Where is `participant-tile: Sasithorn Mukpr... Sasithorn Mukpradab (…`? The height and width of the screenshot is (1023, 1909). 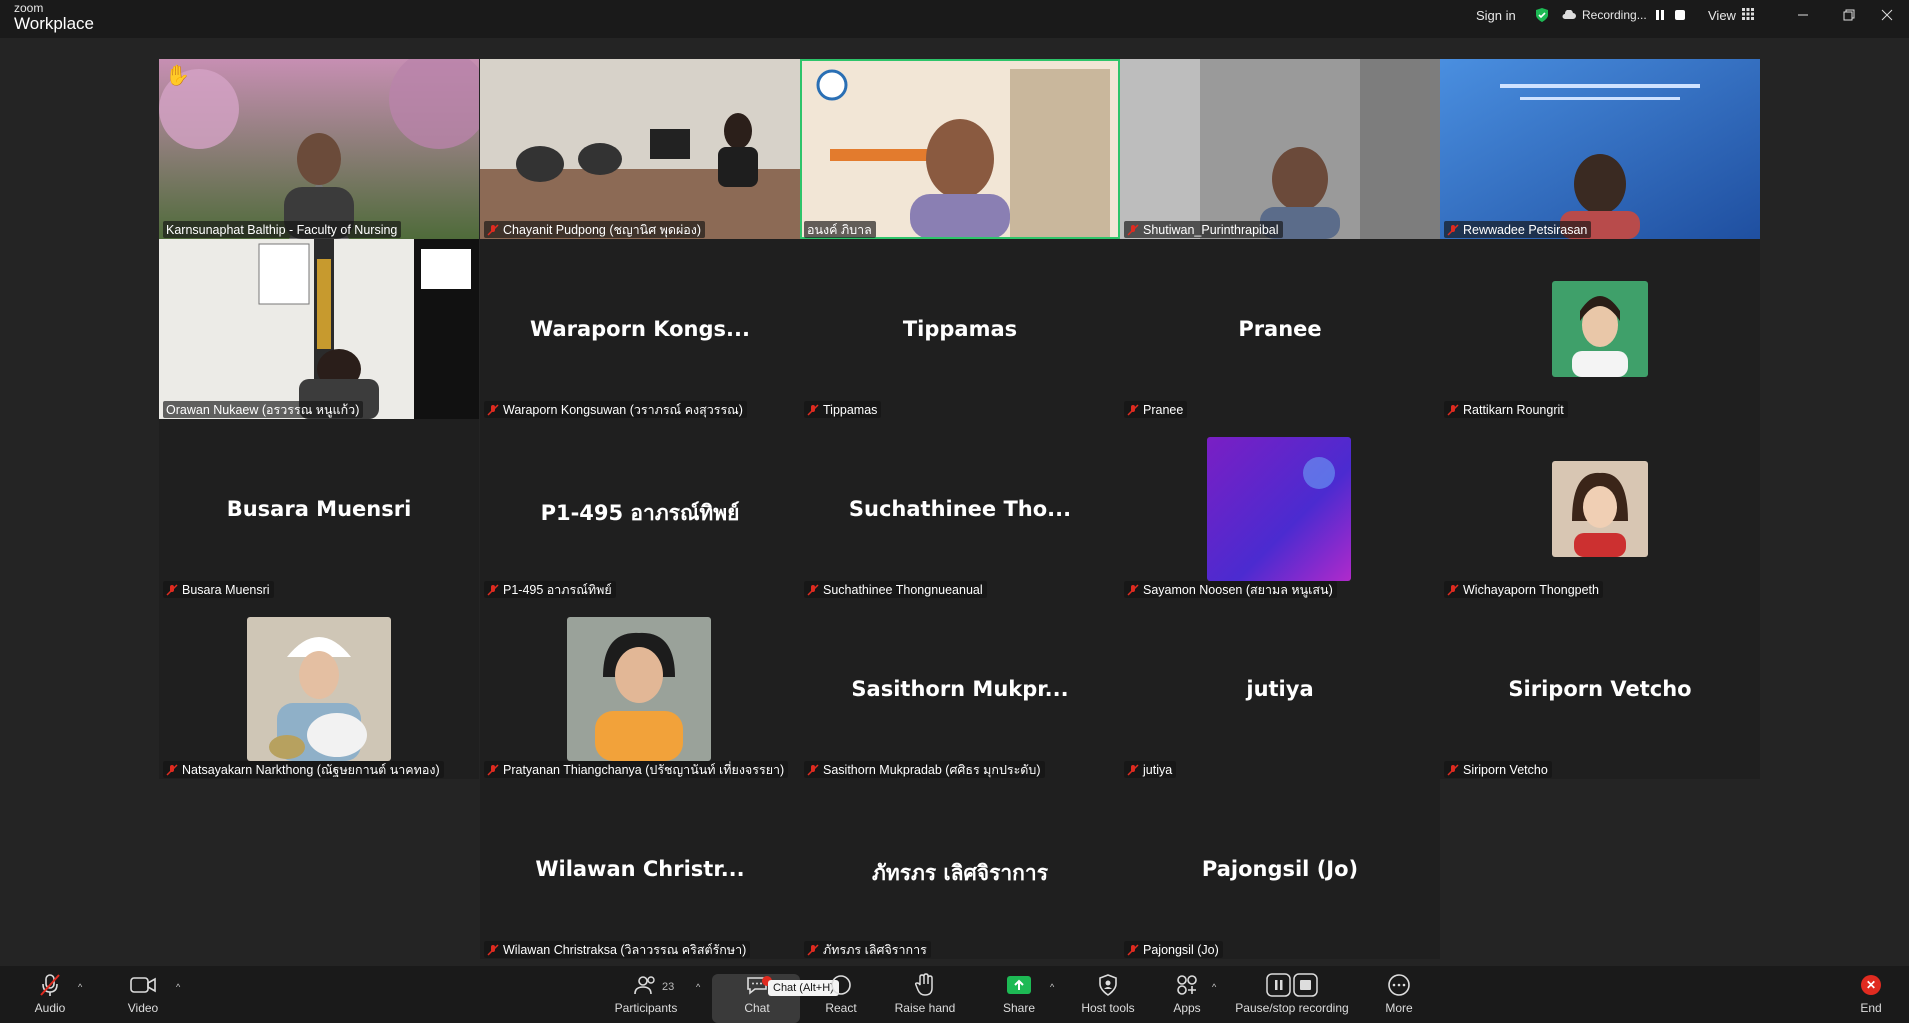 participant-tile: Sasithorn Mukpr... Sasithorn Mukpradab (… is located at coordinates (960, 689).